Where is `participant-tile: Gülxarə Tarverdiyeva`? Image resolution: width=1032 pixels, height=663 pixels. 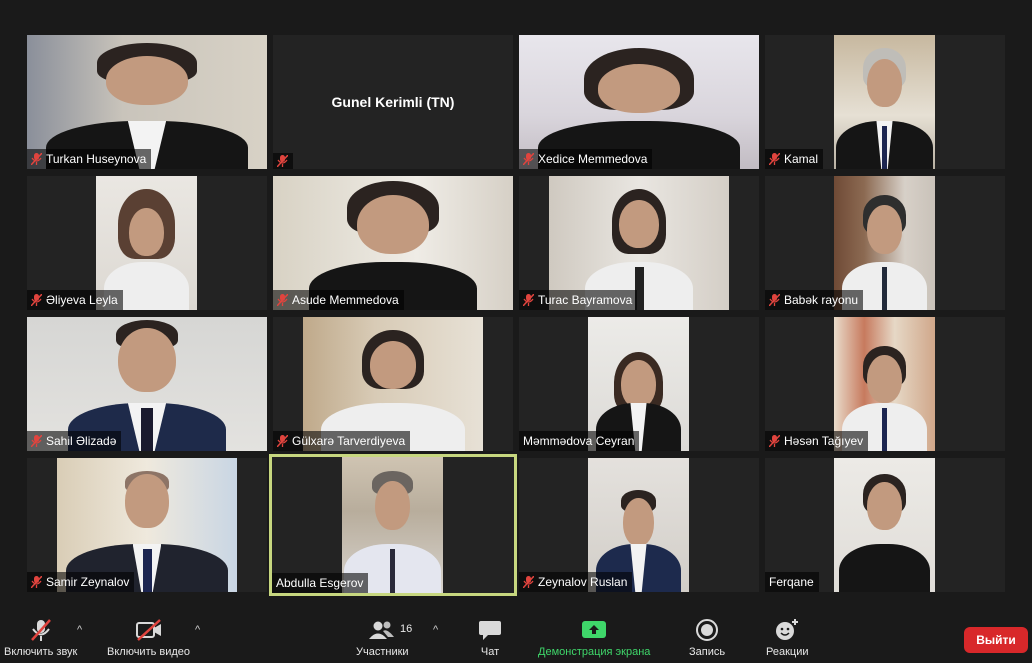
participant-tile: Gülxarə Tarverdiyeva is located at coordinates (393, 384).